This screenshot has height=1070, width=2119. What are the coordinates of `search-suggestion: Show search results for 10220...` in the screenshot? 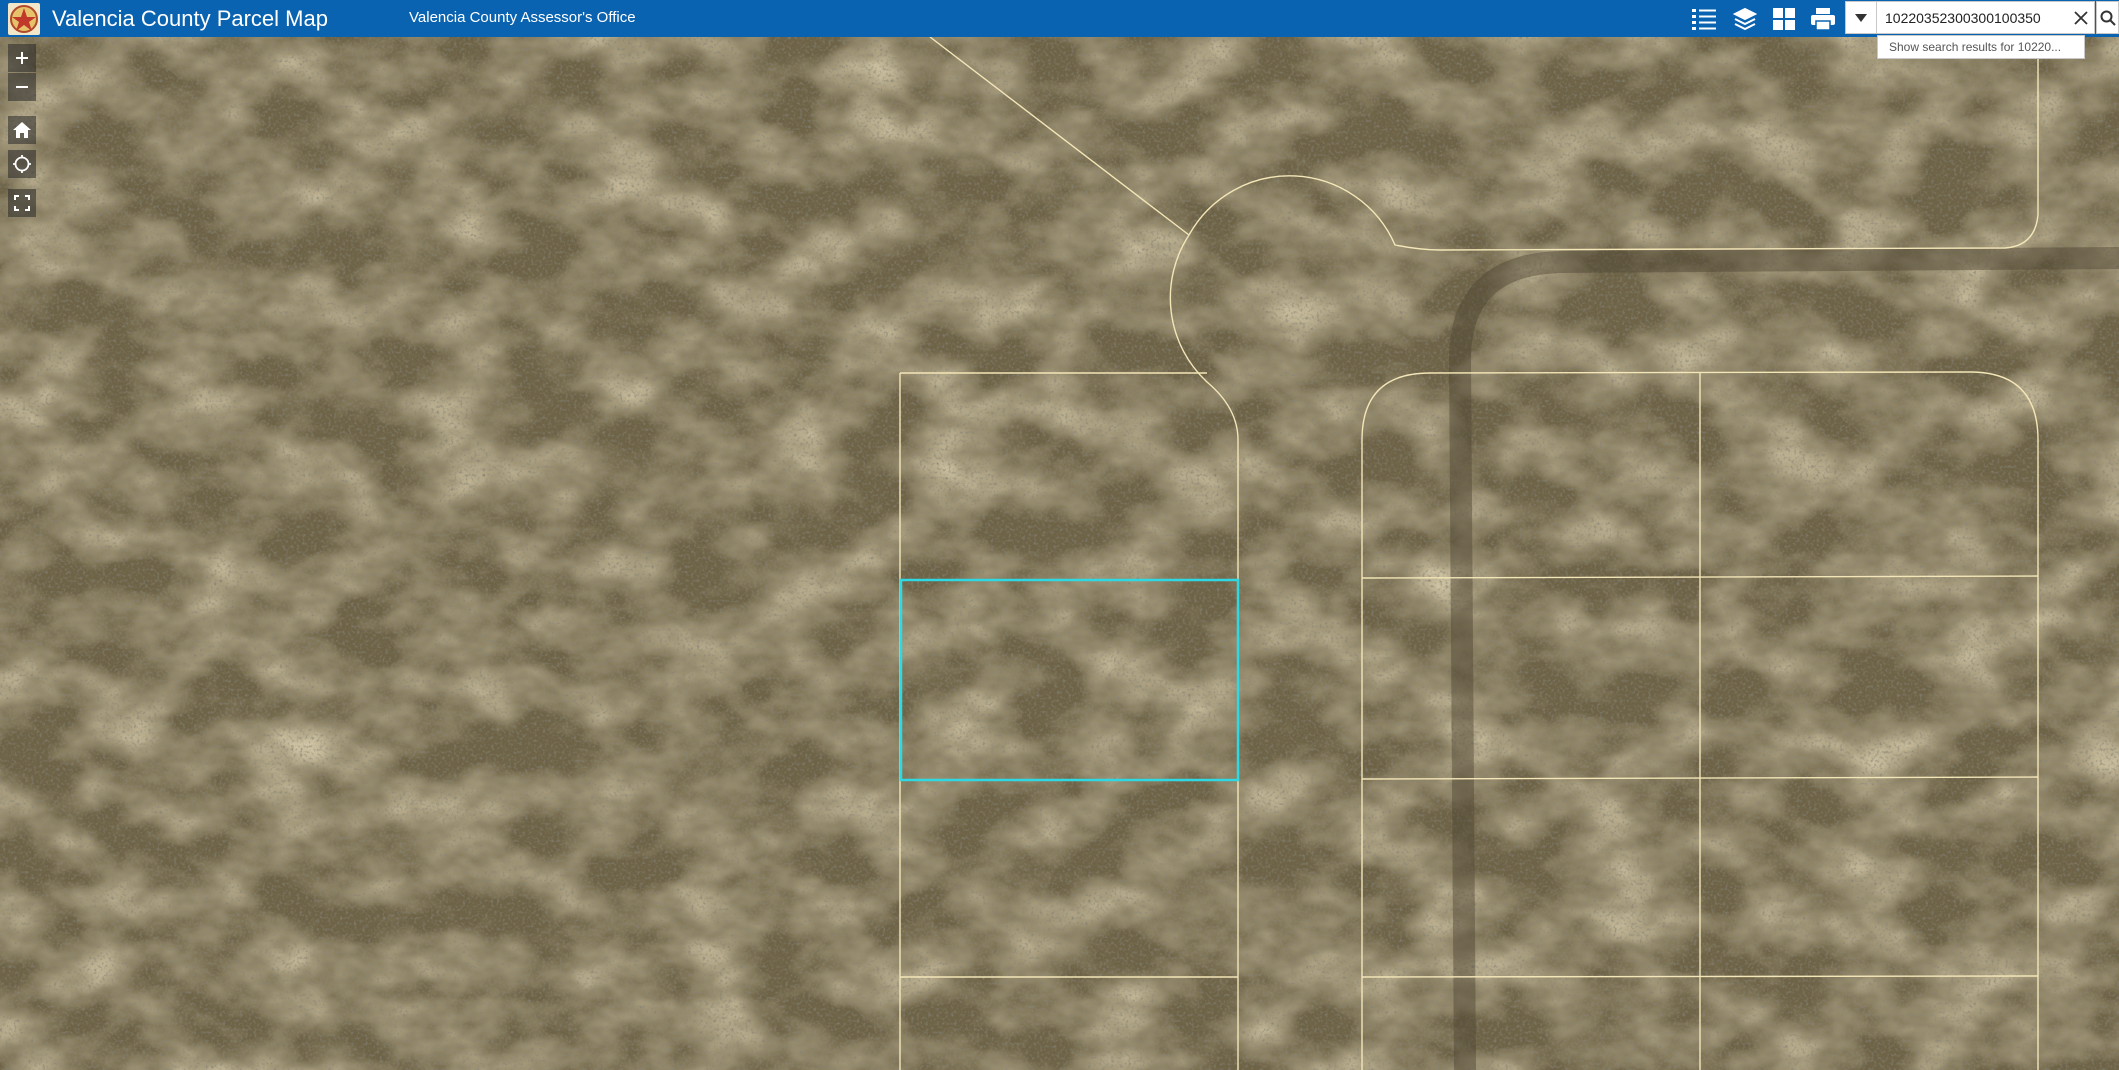 It's located at (1981, 47).